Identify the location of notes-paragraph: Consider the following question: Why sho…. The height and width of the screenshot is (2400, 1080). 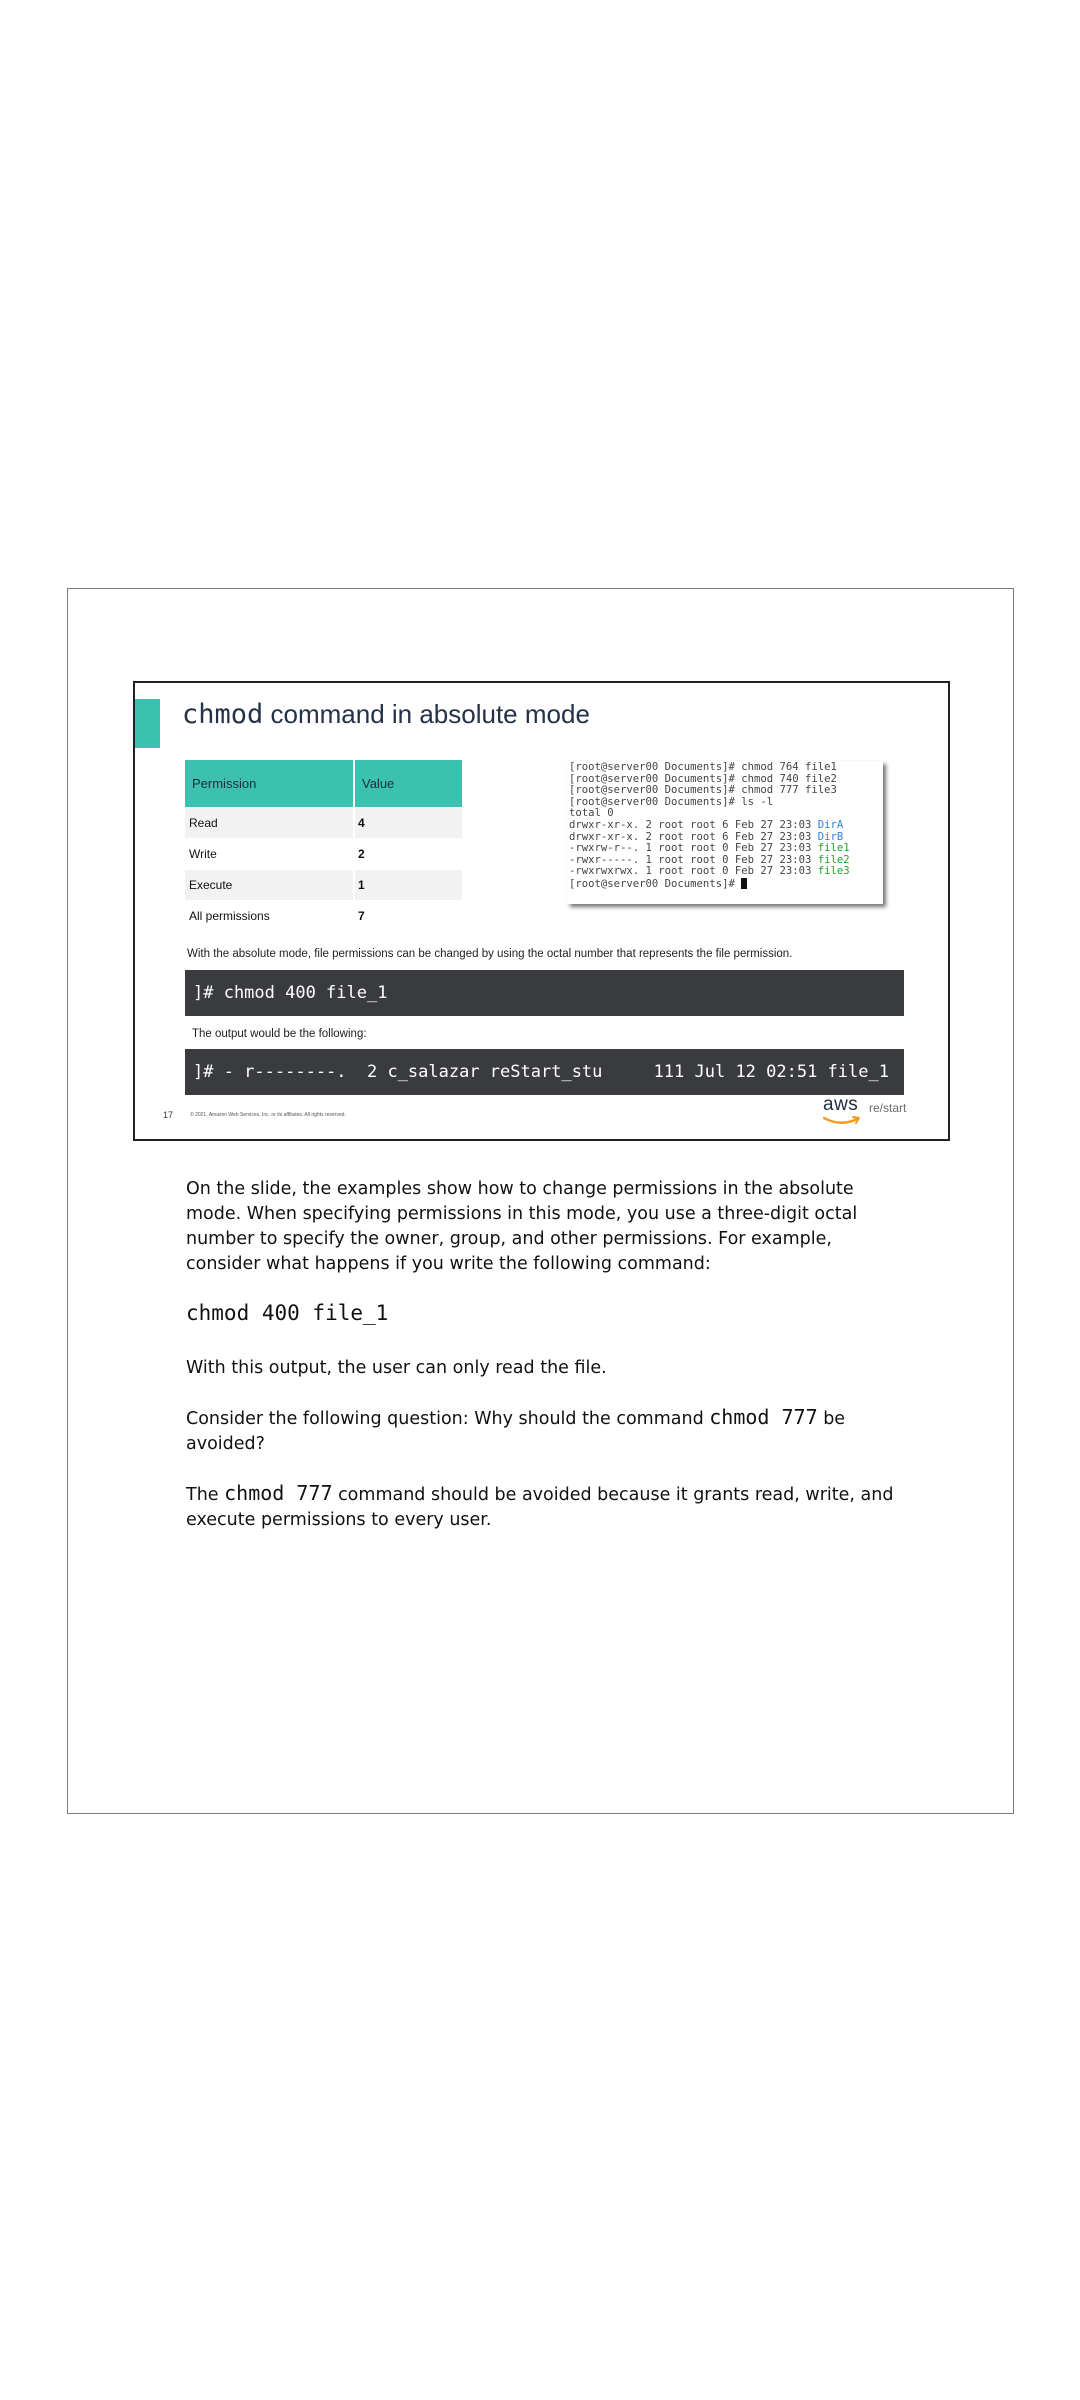
(546, 1431).